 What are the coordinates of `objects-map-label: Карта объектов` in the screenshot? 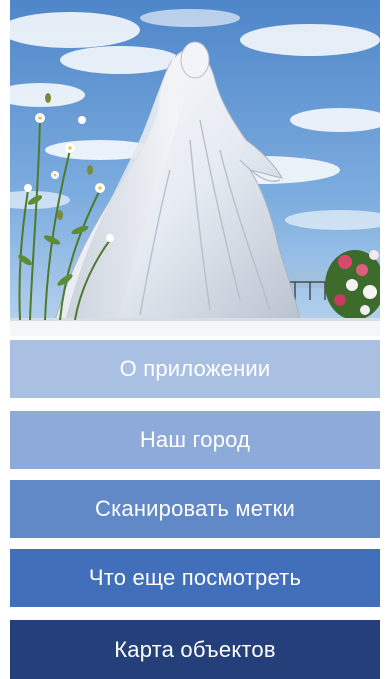 It's located at (195, 649).